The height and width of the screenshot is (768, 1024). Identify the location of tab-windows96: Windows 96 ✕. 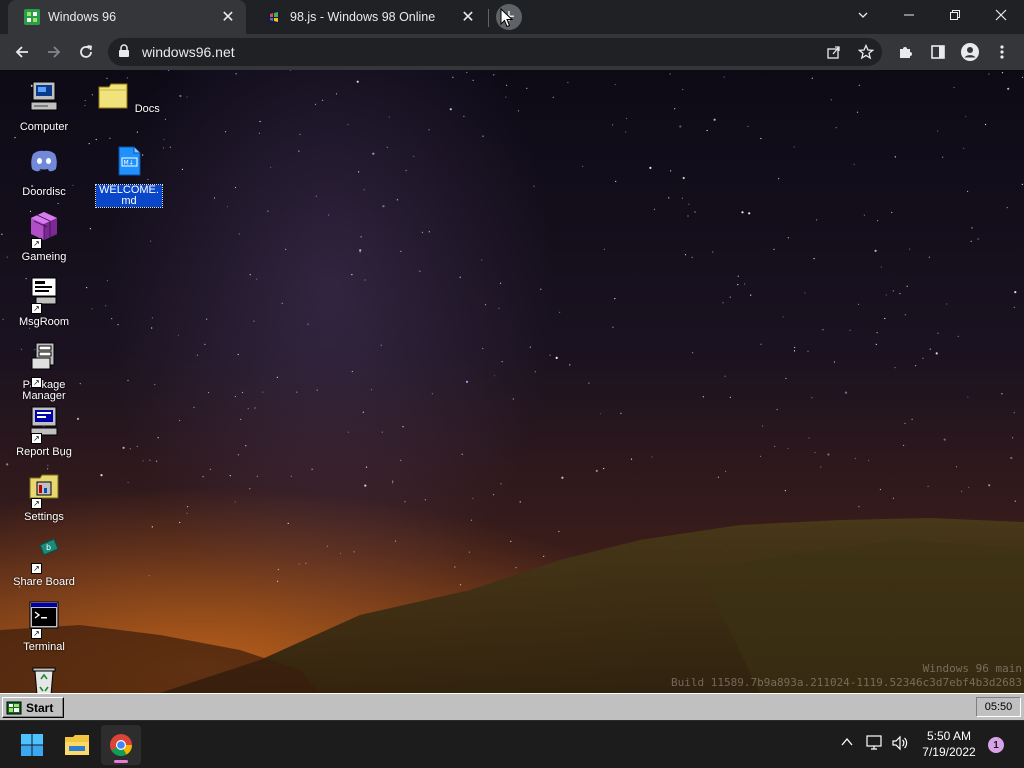
(127, 17).